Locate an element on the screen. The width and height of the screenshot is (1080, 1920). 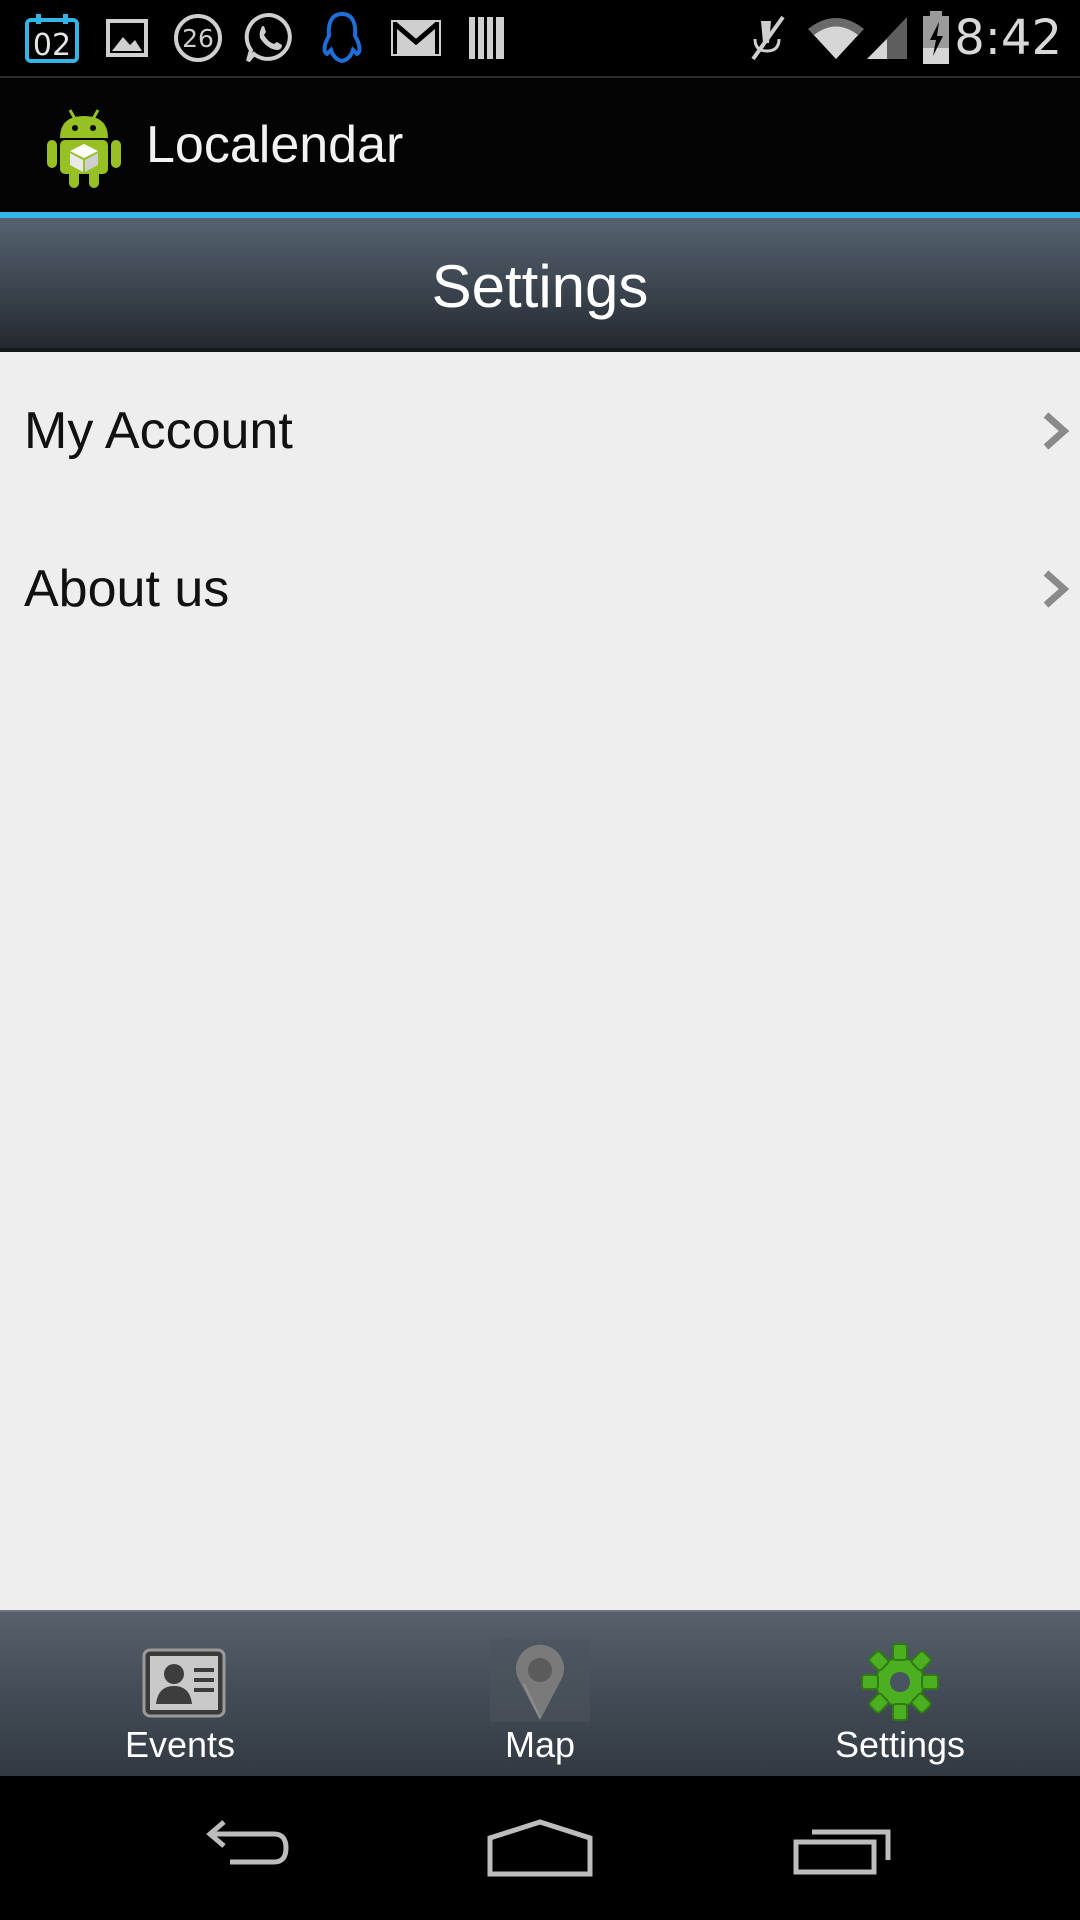
page-header: Settings is located at coordinates (540, 285).